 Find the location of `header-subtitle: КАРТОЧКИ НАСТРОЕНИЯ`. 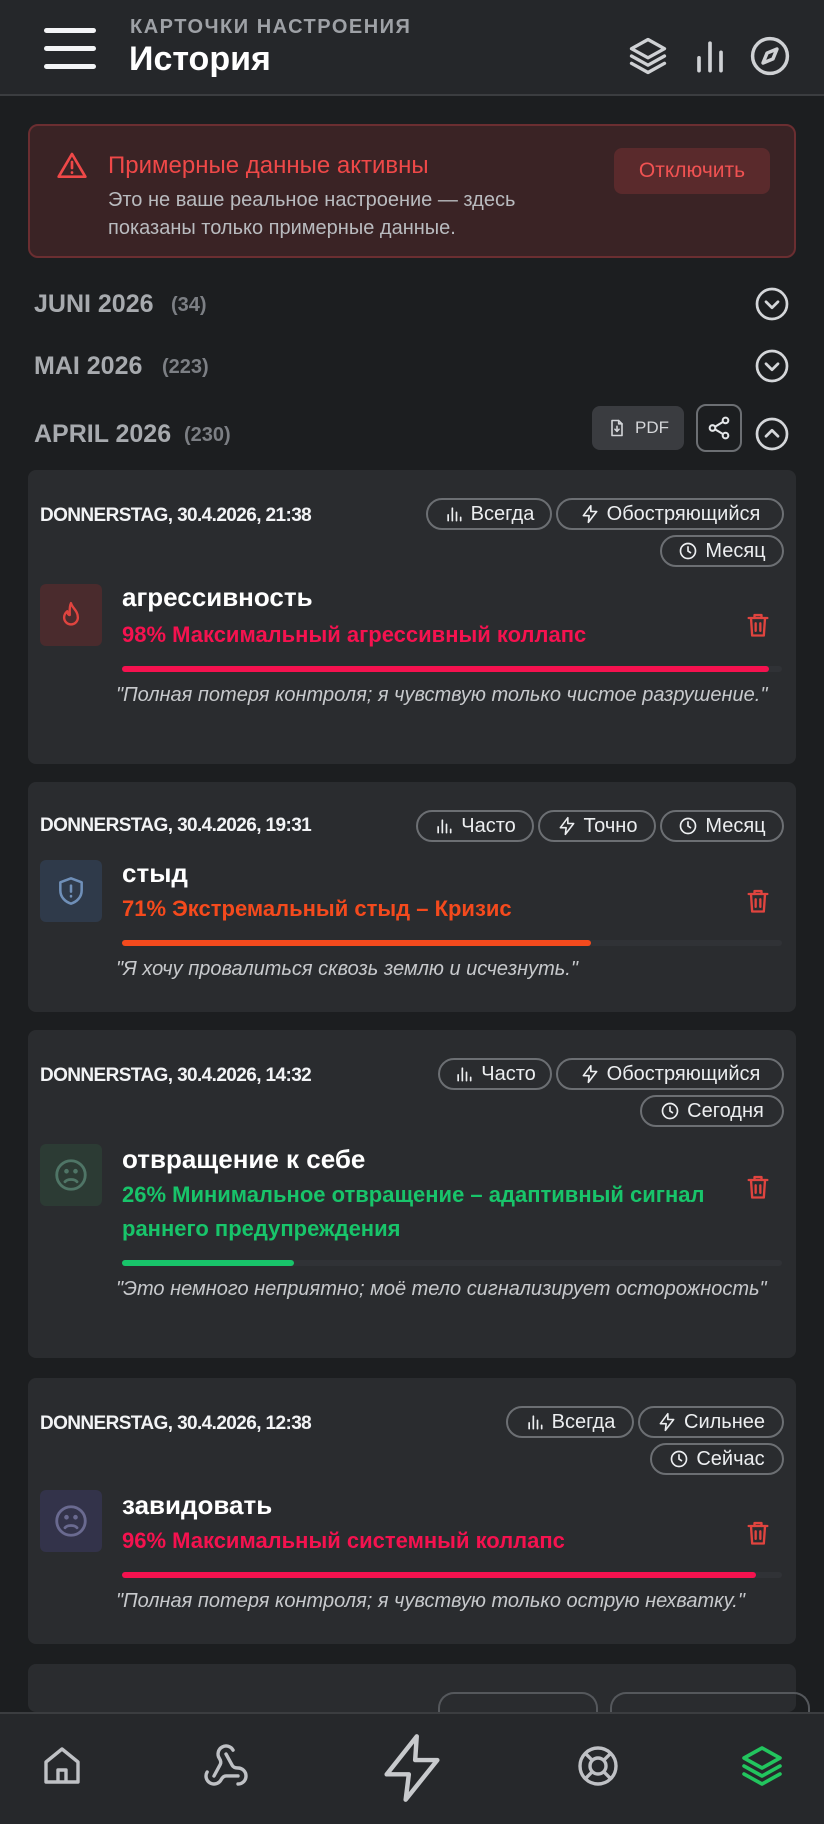

header-subtitle: КАРТОЧКИ НАСТРОЕНИЯ is located at coordinates (271, 27).